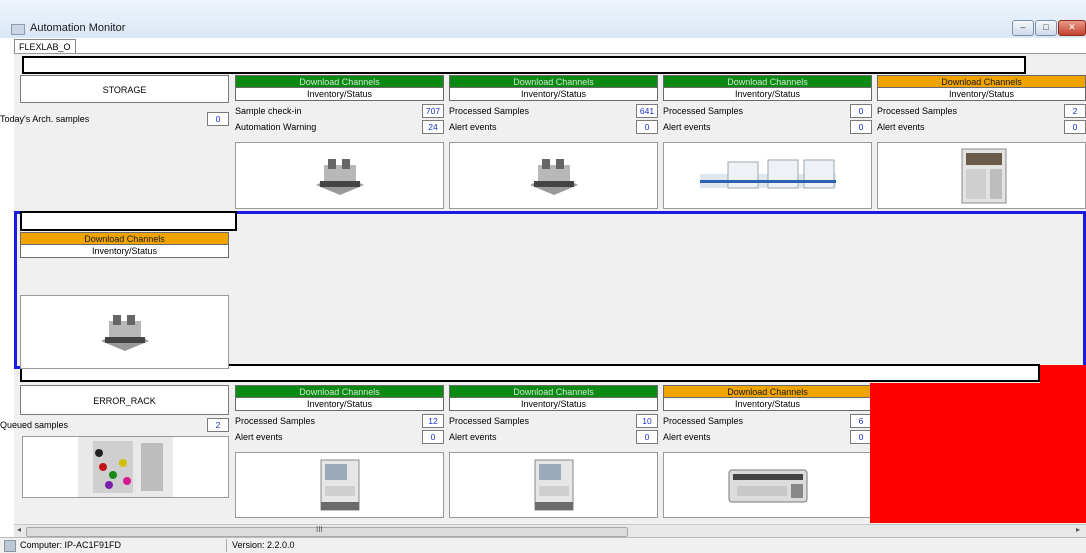 This screenshot has height=553, width=1086. Describe the element at coordinates (114, 119) in the screenshot. I see `storage-row: Today's Arch. samples 0` at that location.